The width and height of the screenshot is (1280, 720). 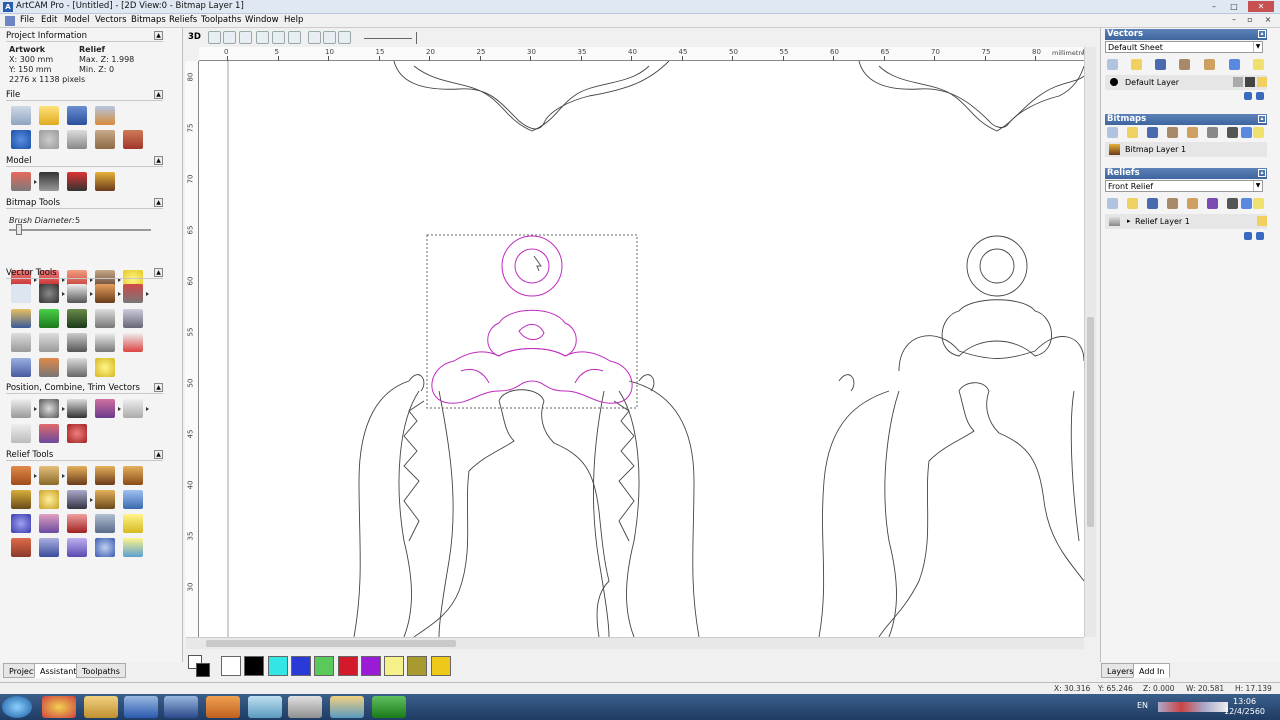 I want to click on curve-icon, so click(x=49, y=342).